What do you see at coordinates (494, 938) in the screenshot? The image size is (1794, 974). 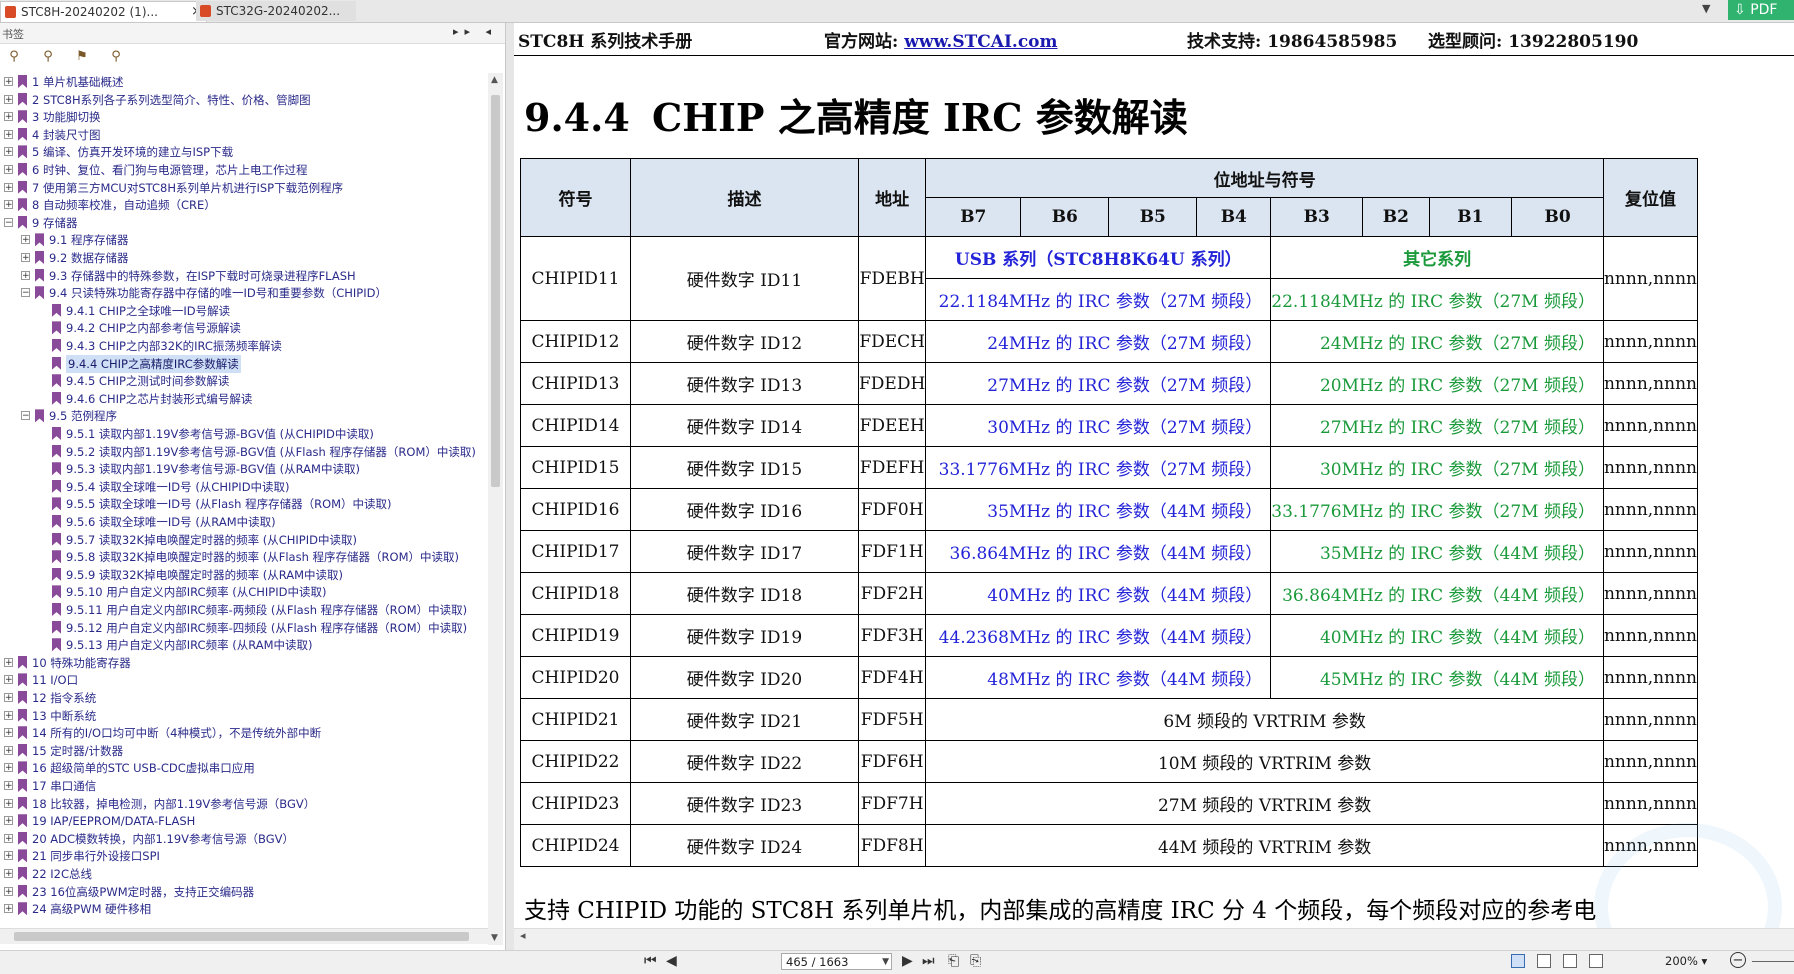 I see `scroll-down-icon: ▼` at bounding box center [494, 938].